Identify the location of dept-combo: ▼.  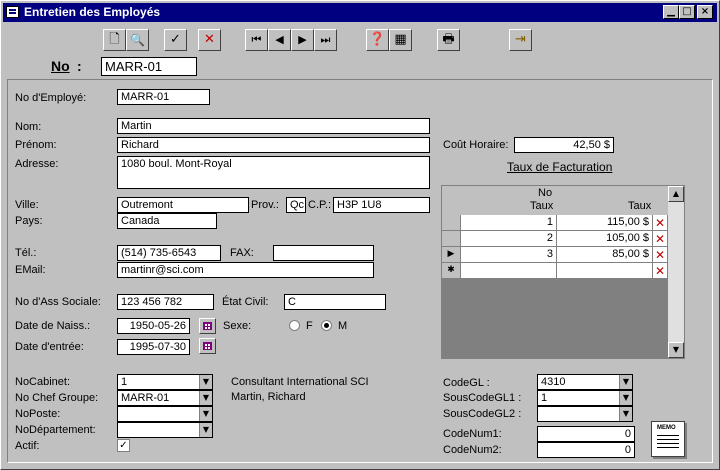
(165, 430).